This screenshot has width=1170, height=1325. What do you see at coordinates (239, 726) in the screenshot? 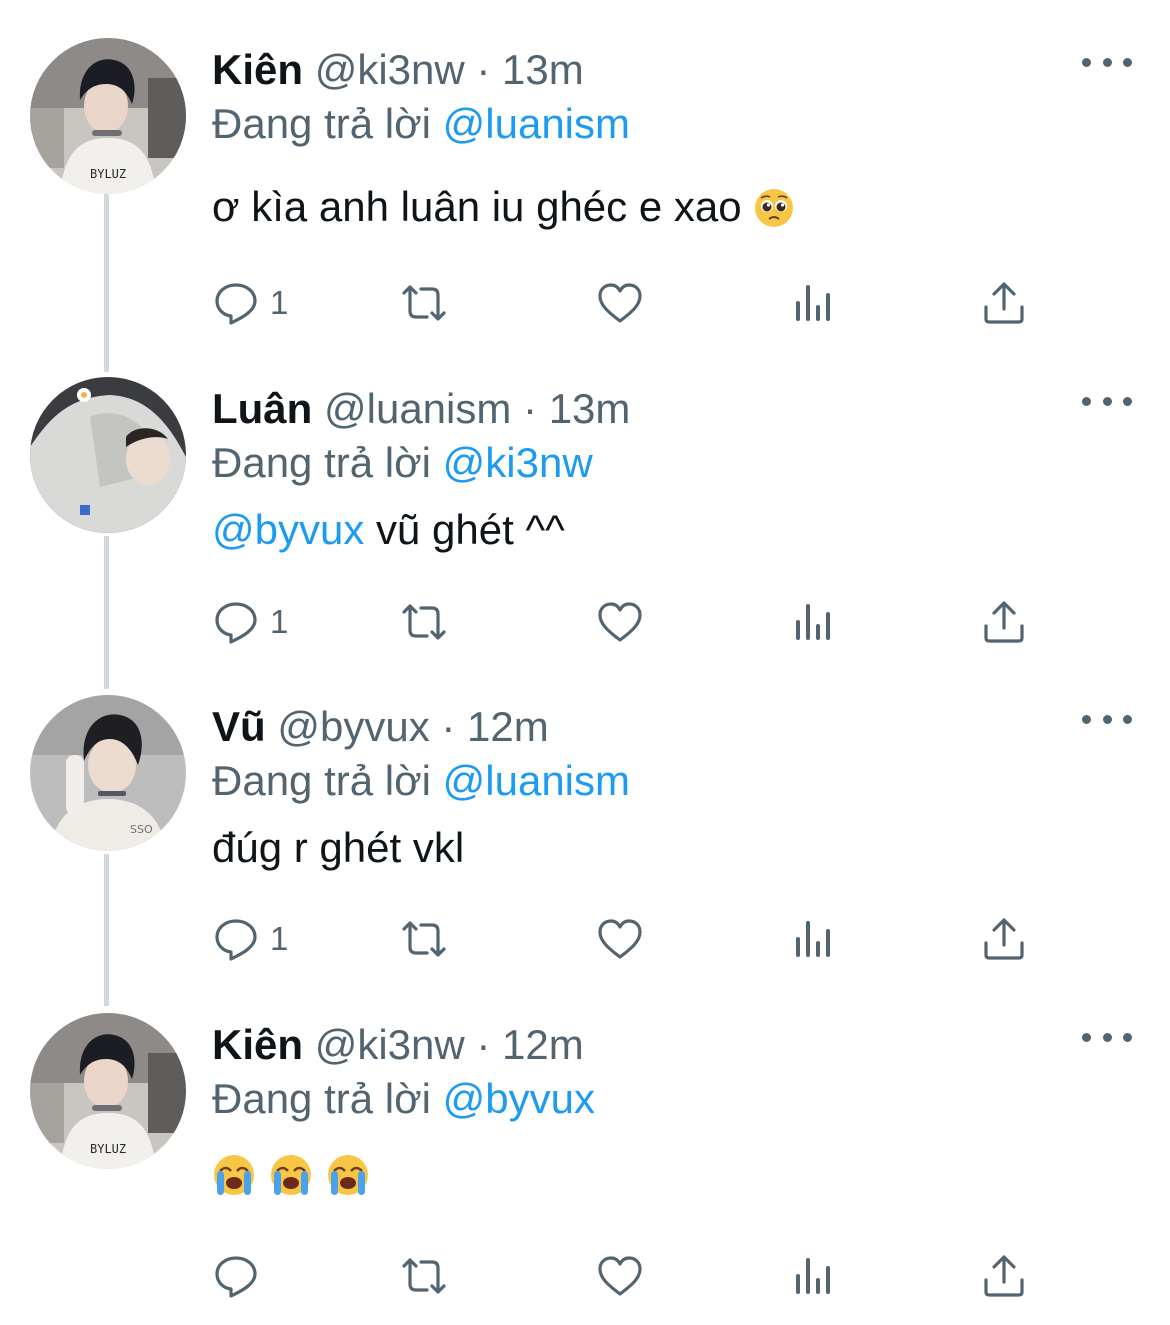
I see `display-name: Vũ` at bounding box center [239, 726].